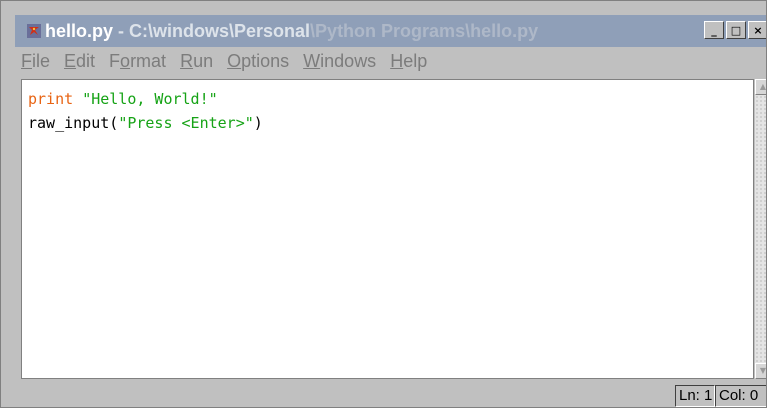 This screenshot has height=408, width=767. I want to click on maximize-button: □, so click(736, 30).